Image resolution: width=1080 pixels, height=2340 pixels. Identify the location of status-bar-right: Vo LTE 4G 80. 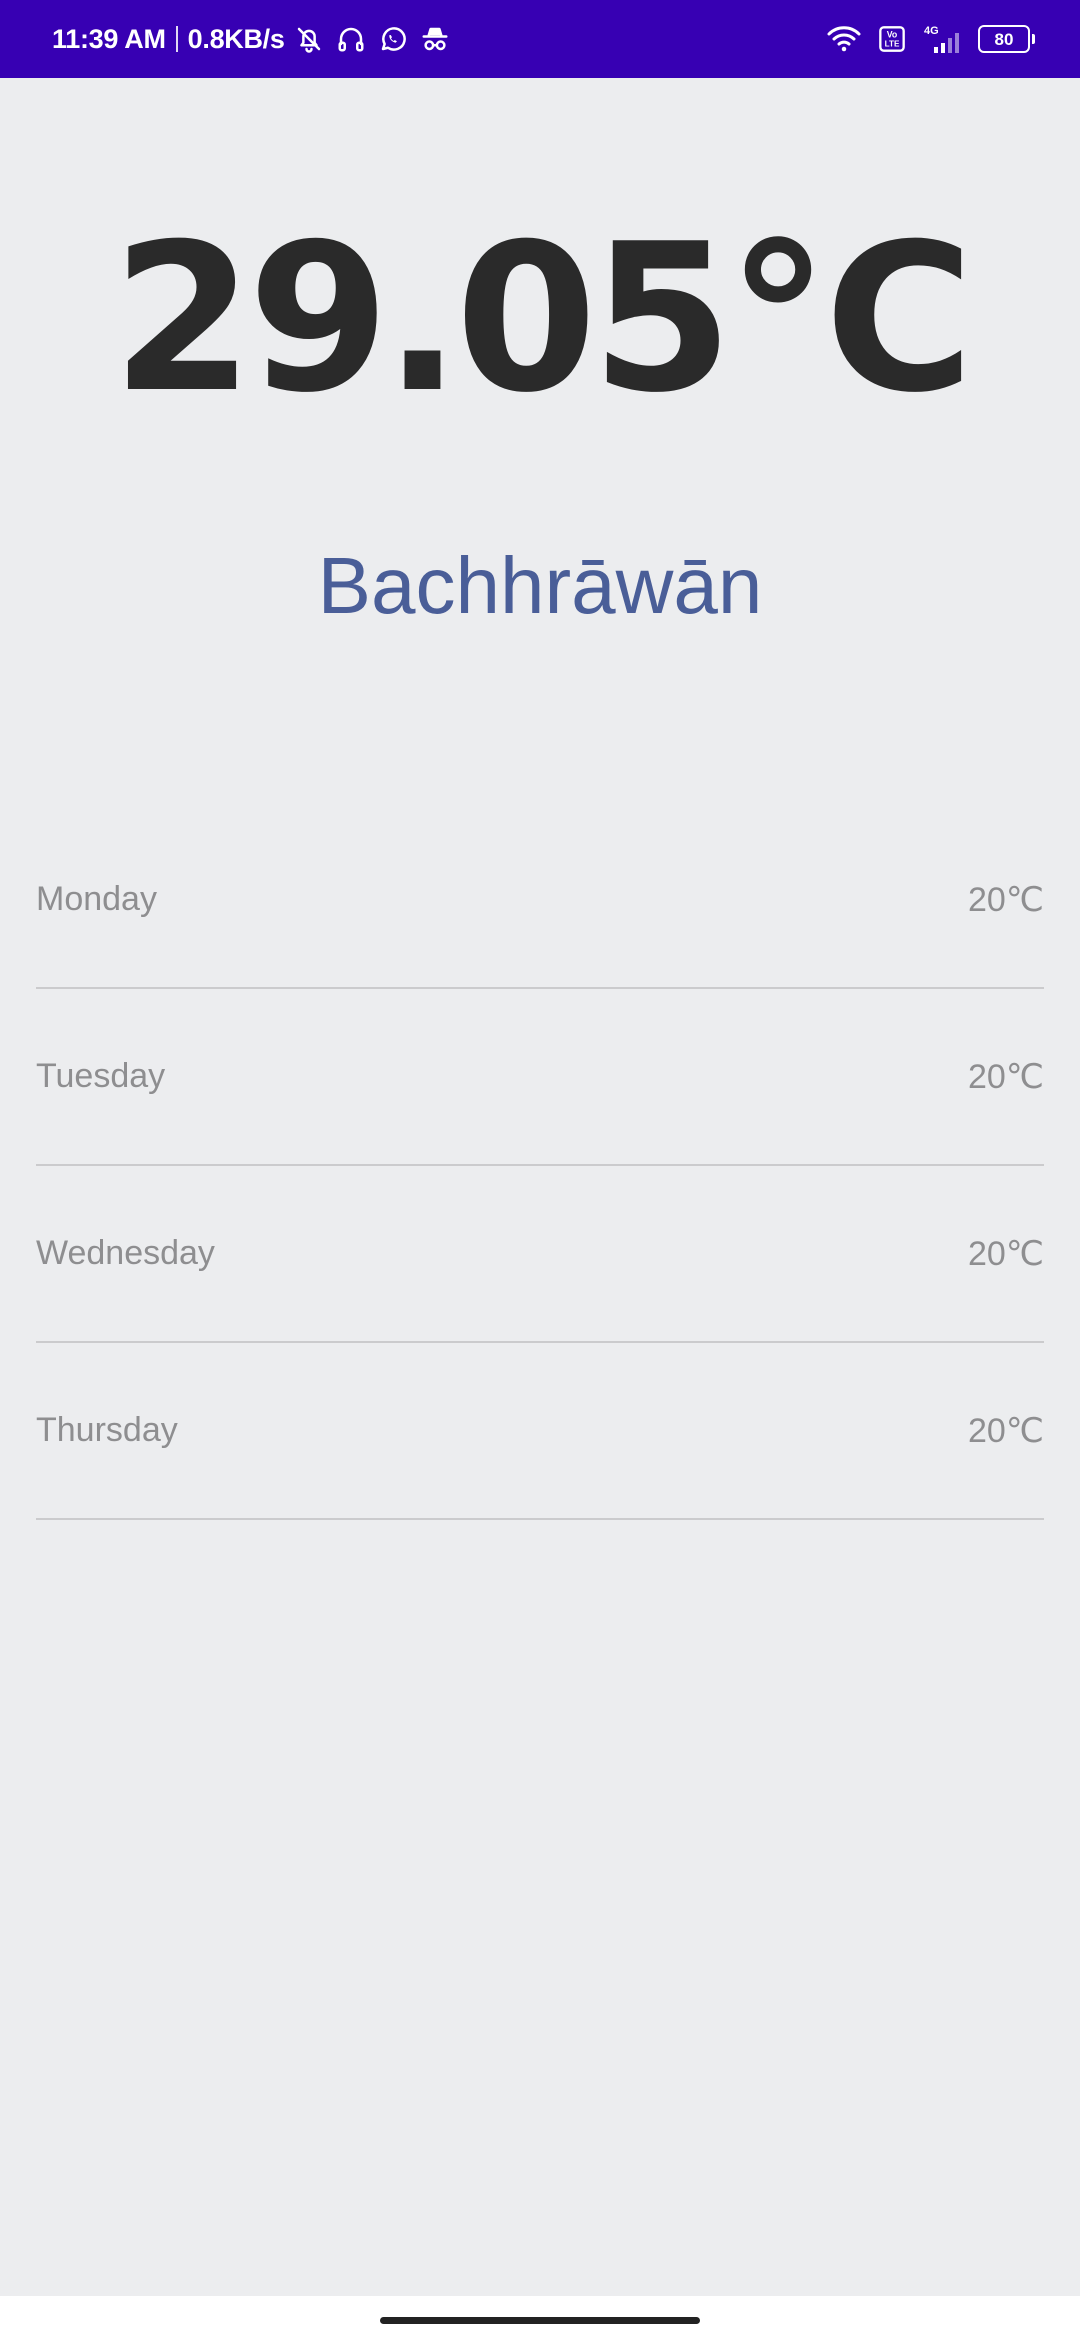
(930, 39).